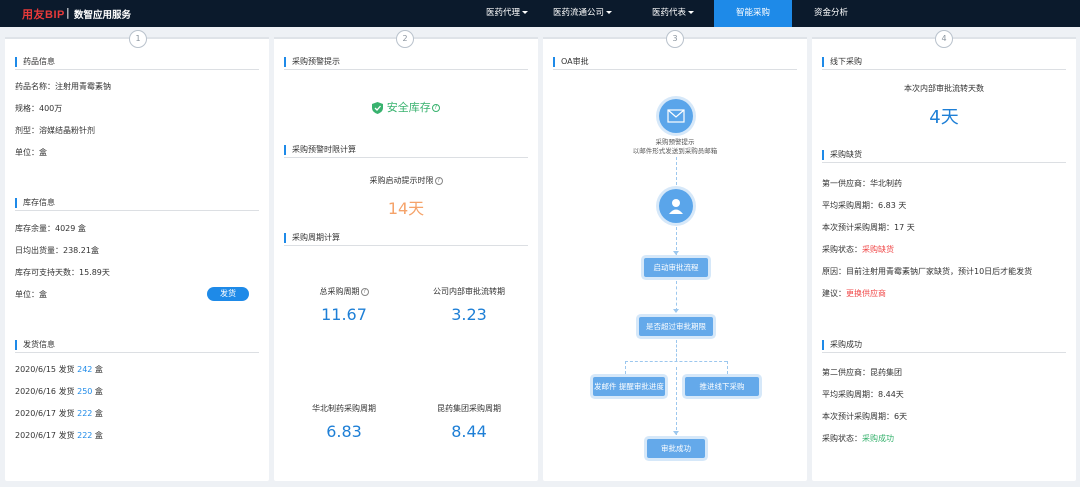 This screenshot has height=487, width=1080. I want to click on status-badge: 采购缺货, so click(878, 249).